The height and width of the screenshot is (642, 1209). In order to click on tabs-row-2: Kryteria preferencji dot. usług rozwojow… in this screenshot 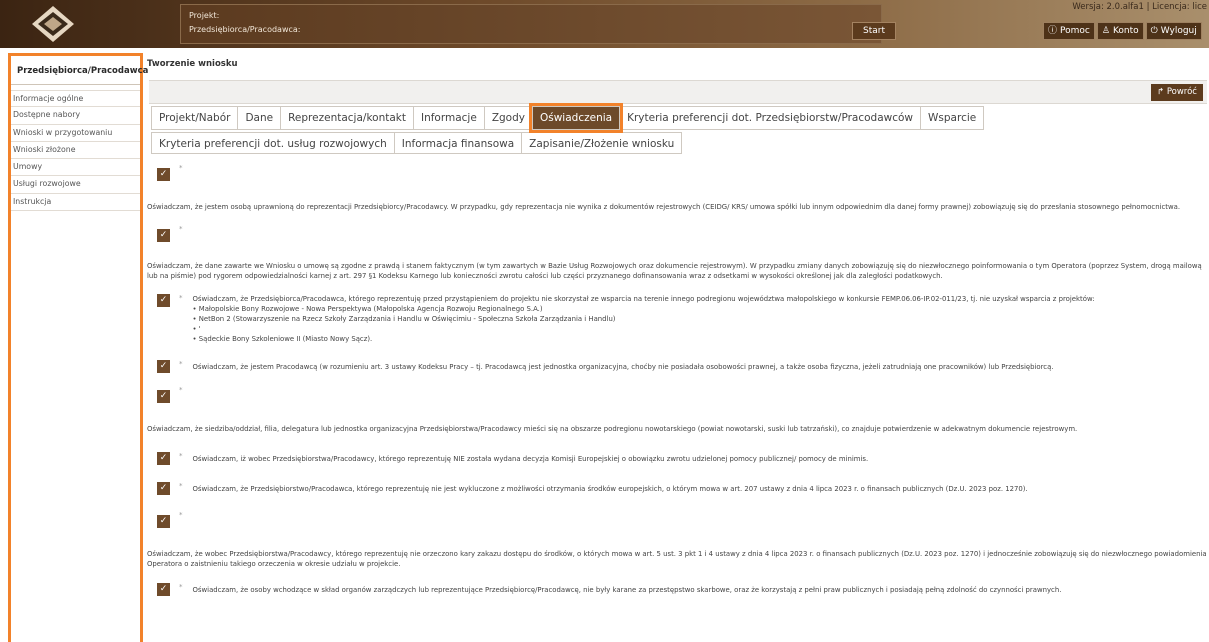, I will do `click(417, 143)`.